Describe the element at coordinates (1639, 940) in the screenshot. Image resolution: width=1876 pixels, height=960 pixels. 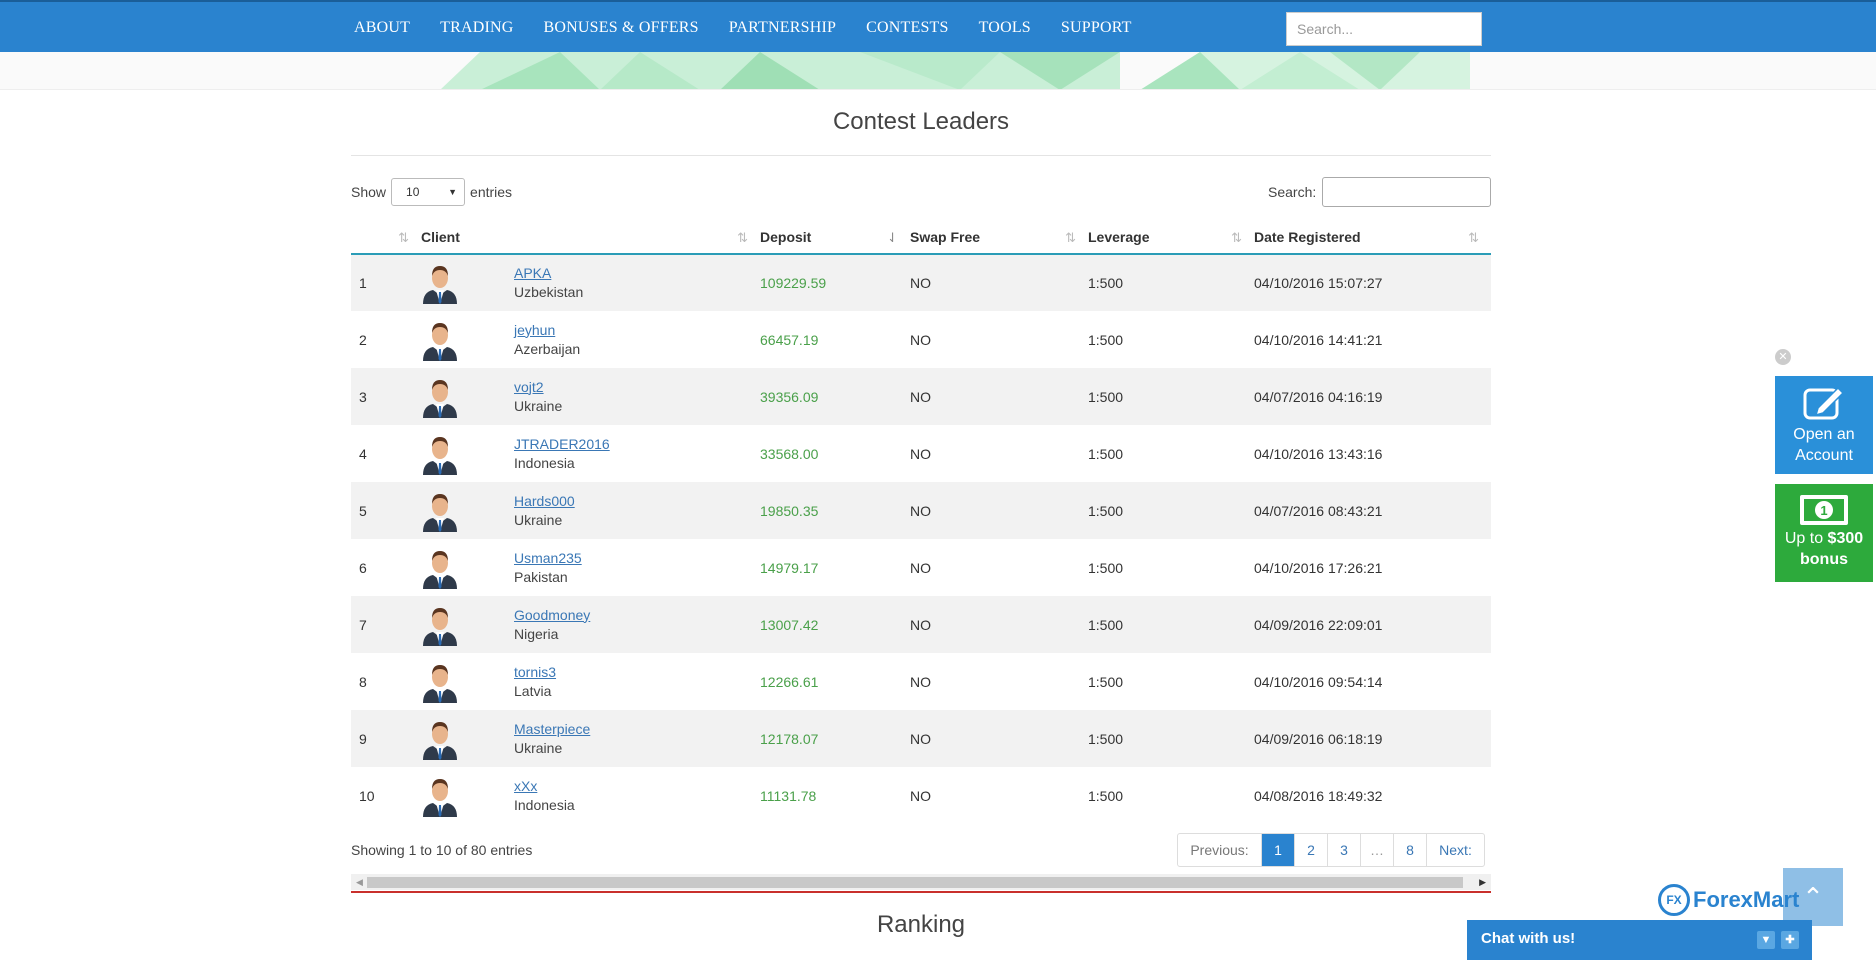
I see `chat-bar: Chat with us! ▼ ✚` at that location.